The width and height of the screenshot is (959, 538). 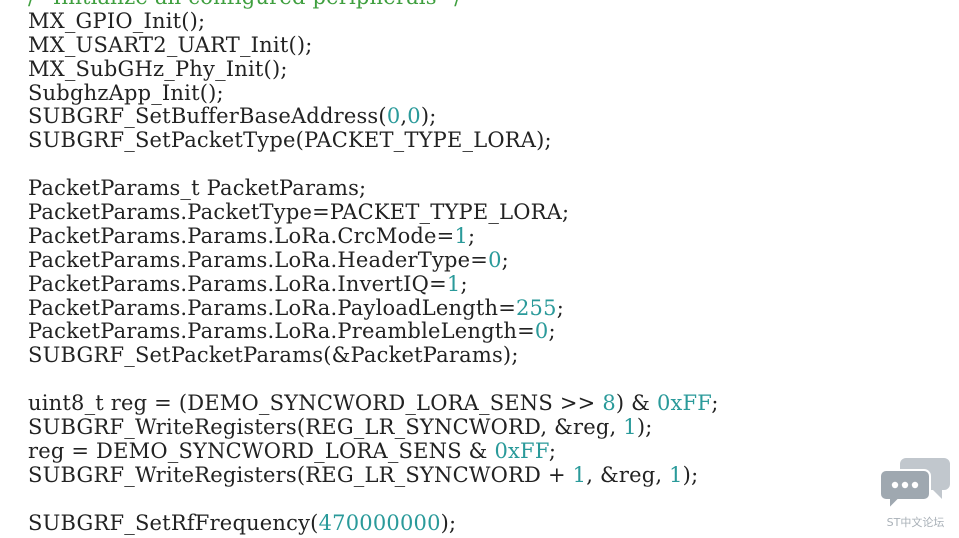 I want to click on code-number: 8, so click(x=609, y=403).